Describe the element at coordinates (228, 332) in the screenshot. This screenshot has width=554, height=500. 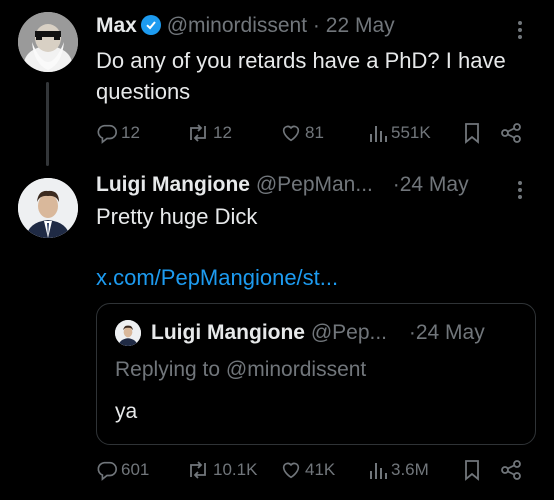
I see `quote-author-name: Luigi Mangione` at that location.